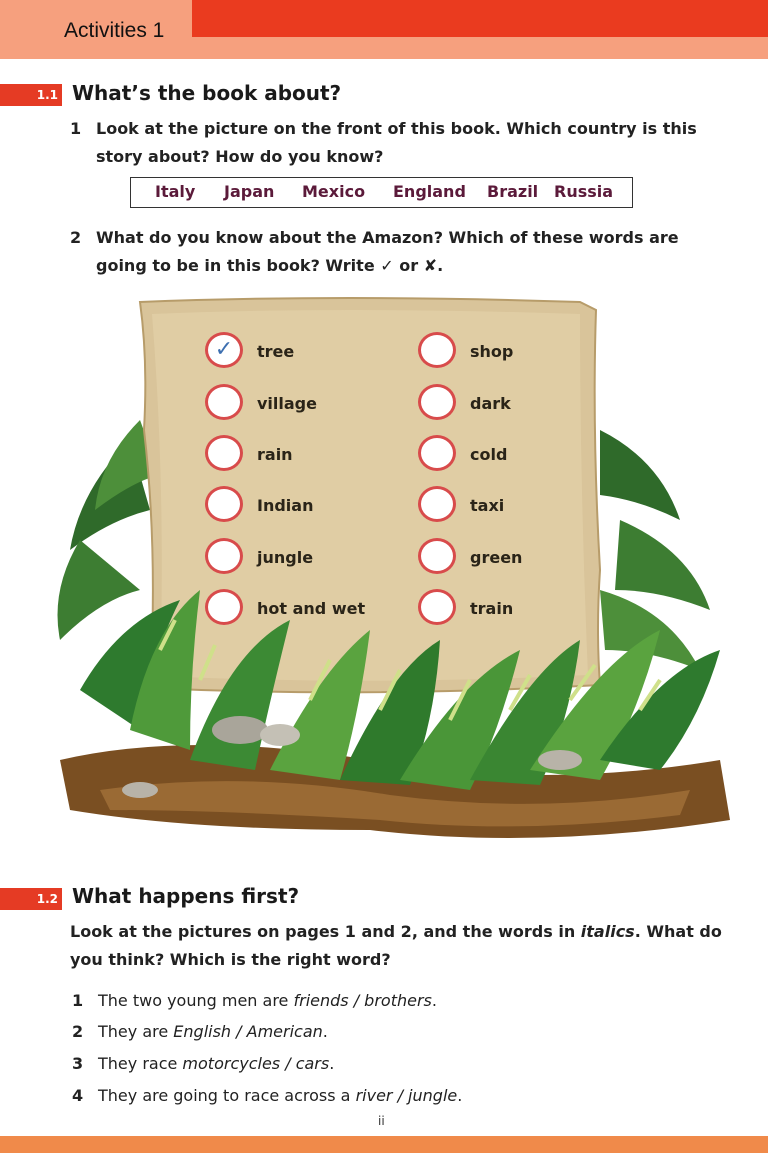 This screenshot has width=768, height=1153. What do you see at coordinates (285, 505) in the screenshot?
I see `word-label: Indian` at bounding box center [285, 505].